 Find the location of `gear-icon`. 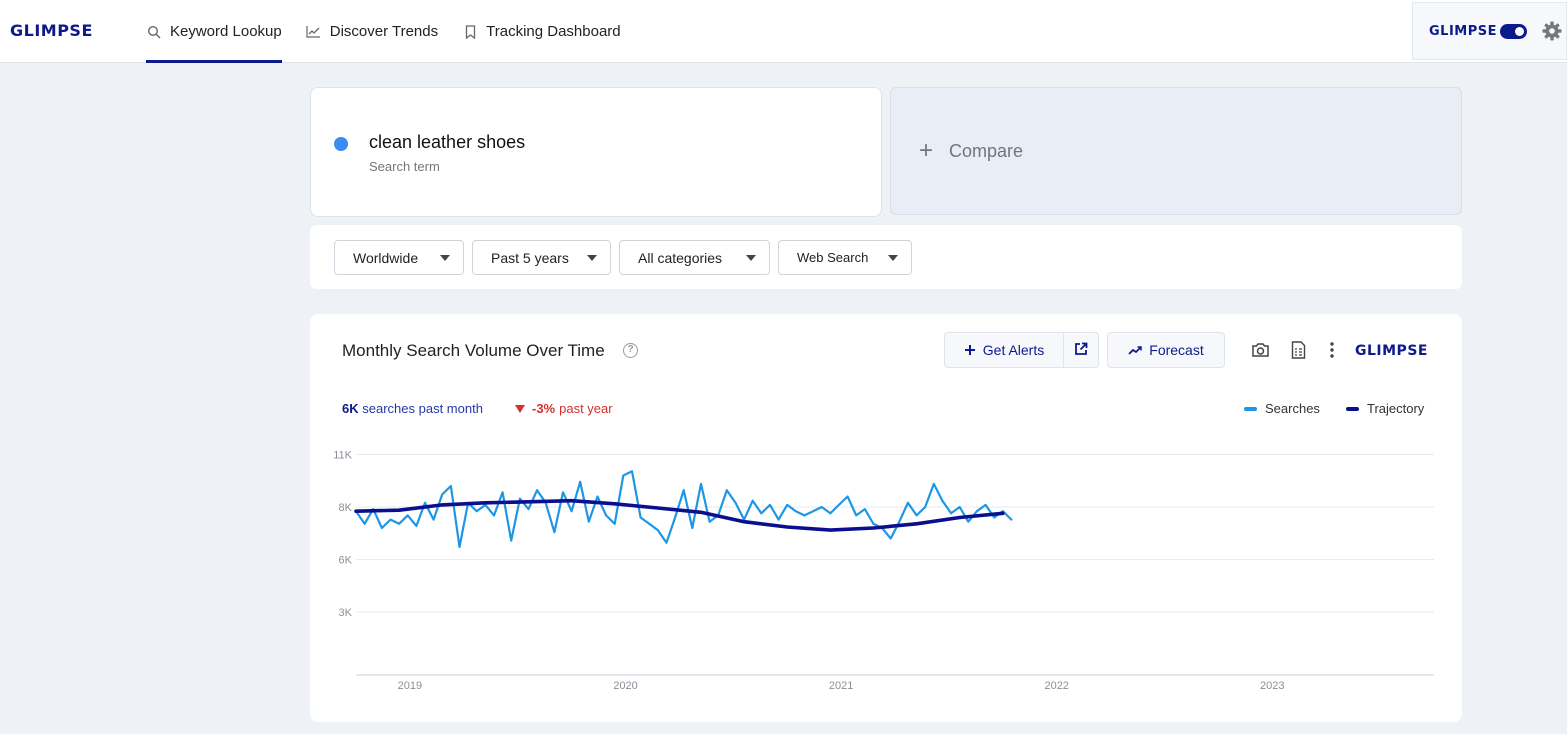

gear-icon is located at coordinates (1552, 31).